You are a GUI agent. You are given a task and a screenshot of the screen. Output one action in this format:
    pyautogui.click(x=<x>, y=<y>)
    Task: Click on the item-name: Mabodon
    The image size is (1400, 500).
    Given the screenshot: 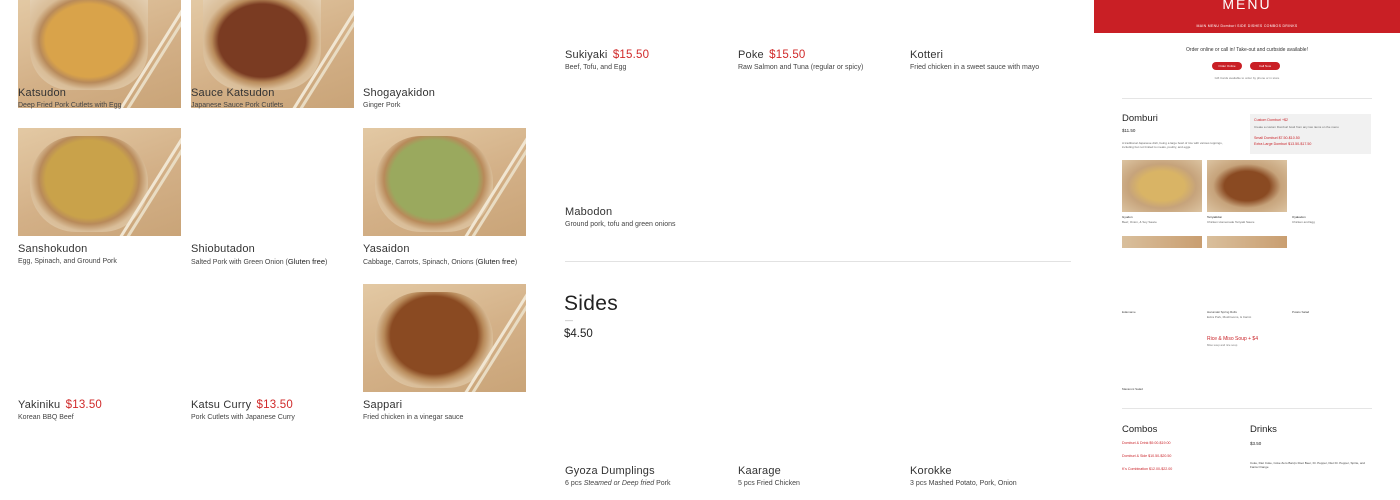 What is the action you would take?
    pyautogui.click(x=589, y=212)
    